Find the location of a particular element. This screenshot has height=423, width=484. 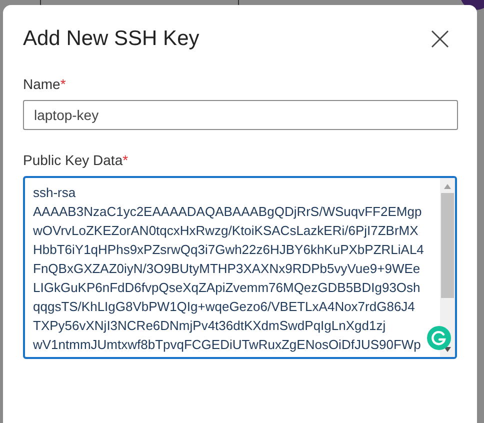

field-label: Public Key Data is located at coordinates (73, 160).